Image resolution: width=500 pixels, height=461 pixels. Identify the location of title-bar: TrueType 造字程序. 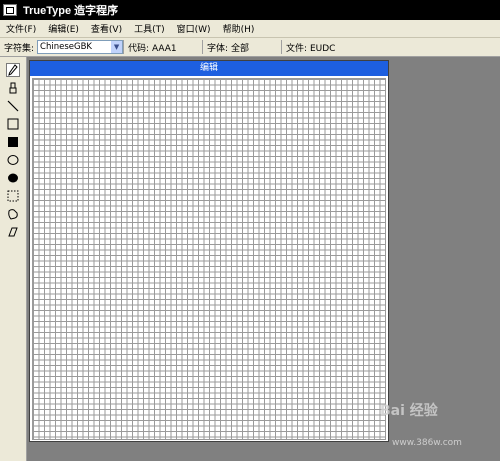
(250, 10).